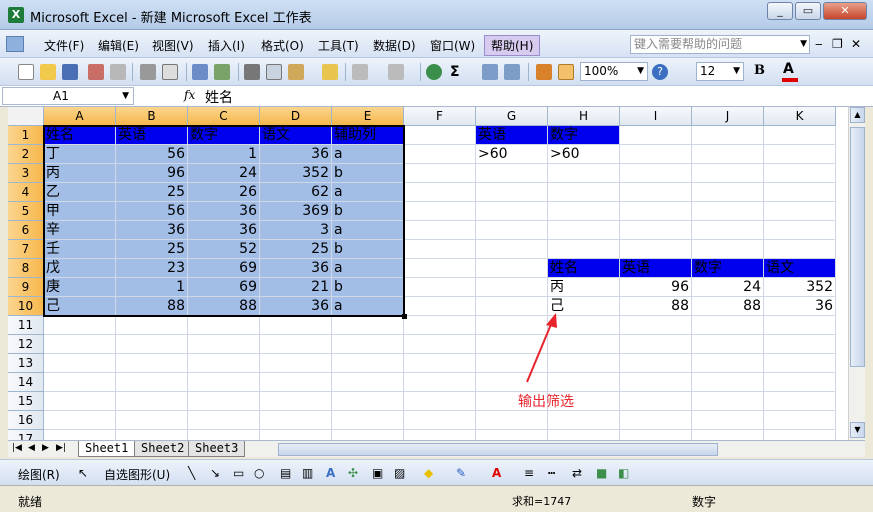 This screenshot has height=512, width=873. What do you see at coordinates (512, 72) in the screenshot?
I see `sort-descending-icon` at bounding box center [512, 72].